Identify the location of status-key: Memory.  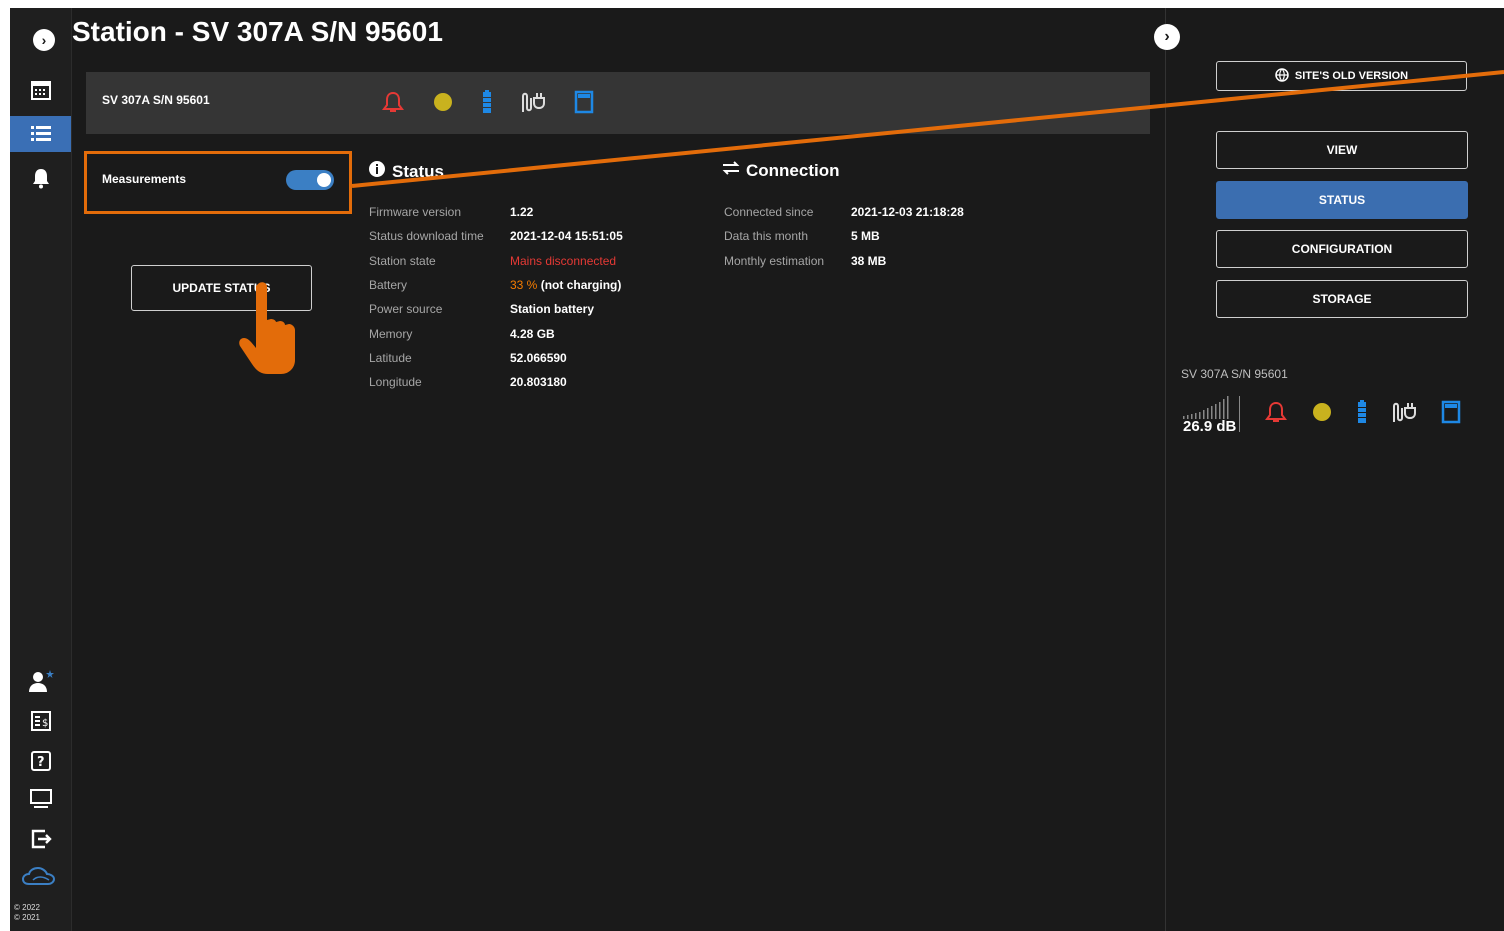
(391, 333).